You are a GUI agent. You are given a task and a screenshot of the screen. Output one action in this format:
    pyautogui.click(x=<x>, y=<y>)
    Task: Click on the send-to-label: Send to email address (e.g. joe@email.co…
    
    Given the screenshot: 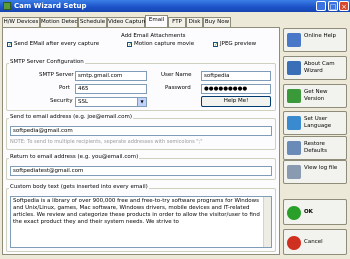 What is the action you would take?
    pyautogui.click(x=71, y=117)
    